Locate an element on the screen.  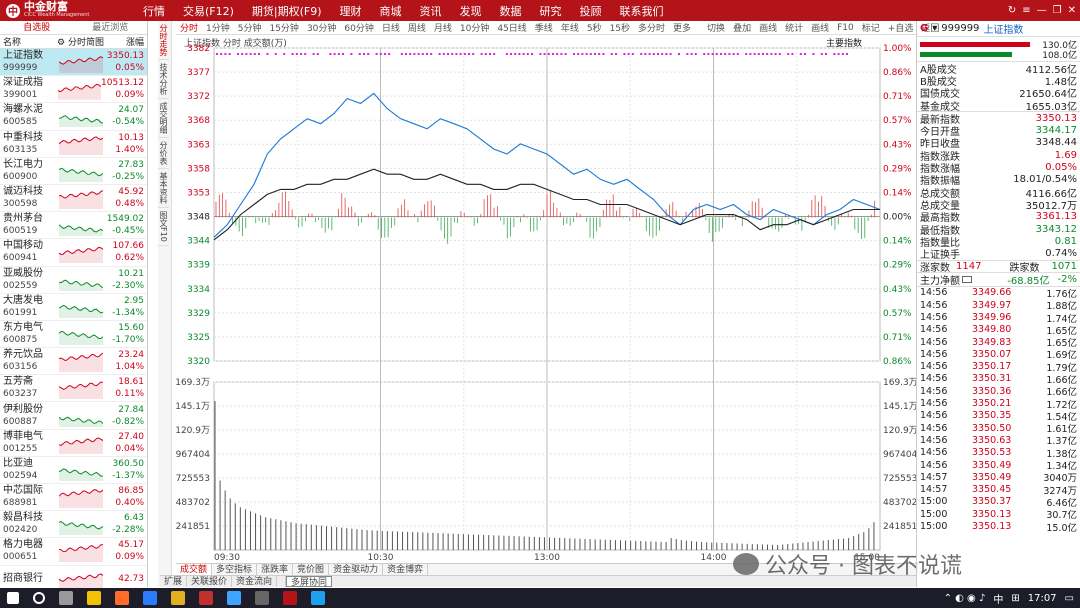
period-tab-8: 月线 is located at coordinates (443, 27).